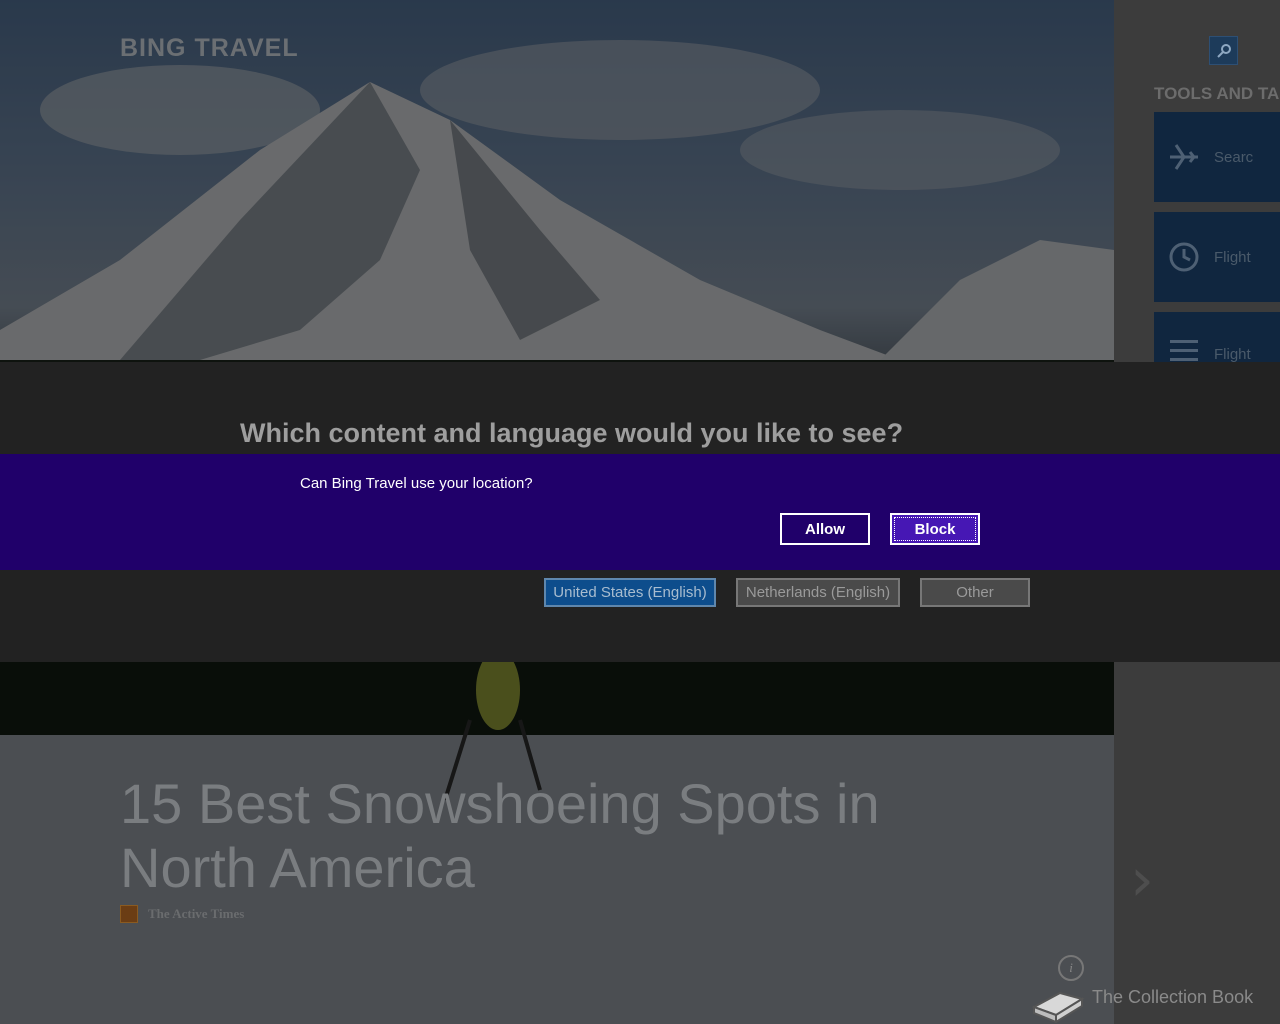  What do you see at coordinates (1142, 880) in the screenshot?
I see `chevron-right-icon: ›` at bounding box center [1142, 880].